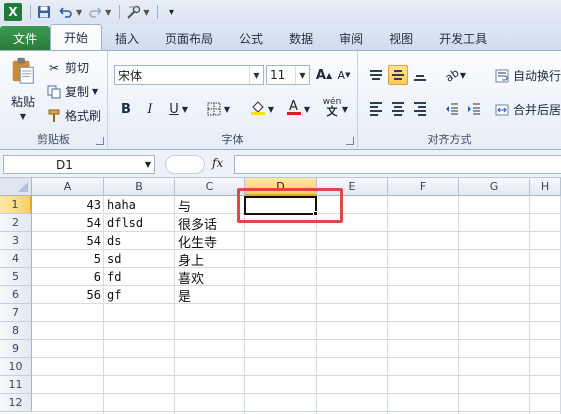 The height and width of the screenshot is (414, 561). I want to click on wrap-text-button: 自动换行, so click(527, 75).